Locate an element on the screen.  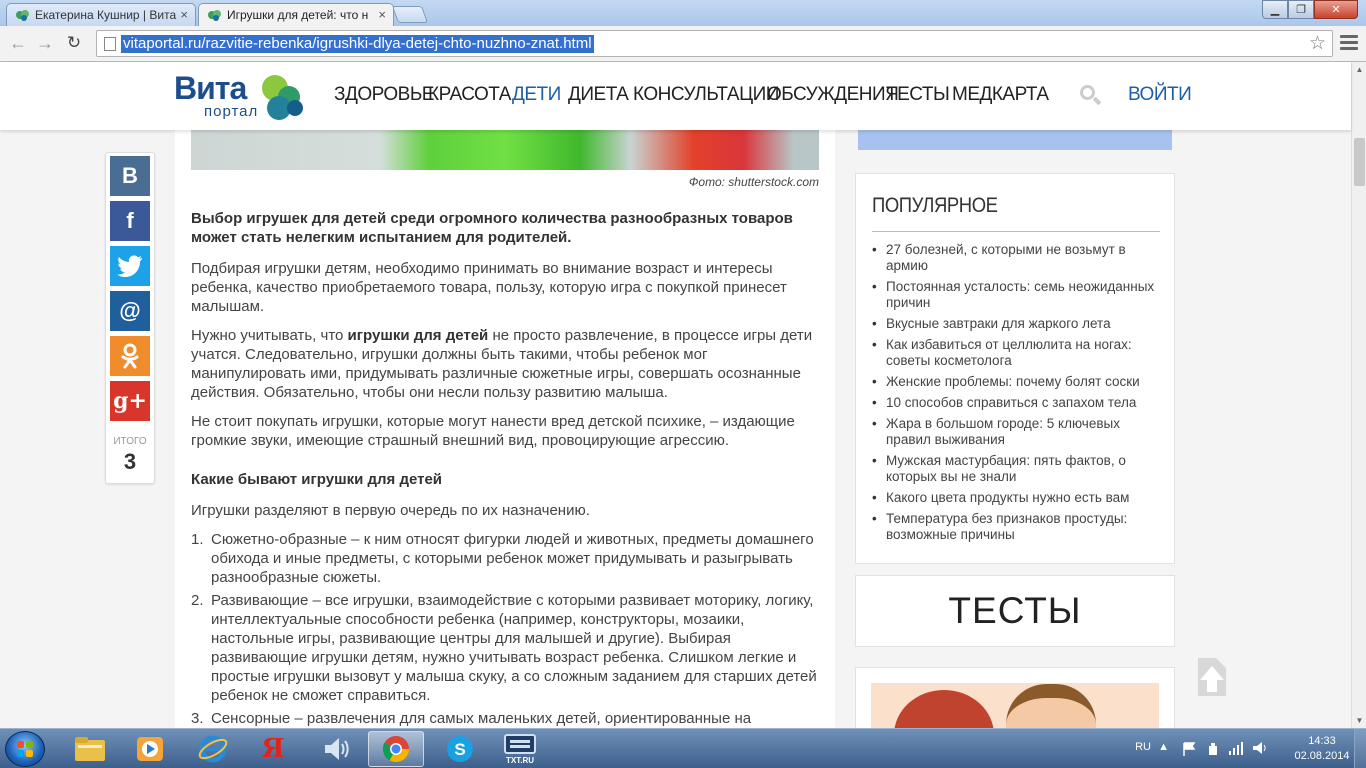
text-run: Нужно учитывать, что is located at coordinates (269, 335).